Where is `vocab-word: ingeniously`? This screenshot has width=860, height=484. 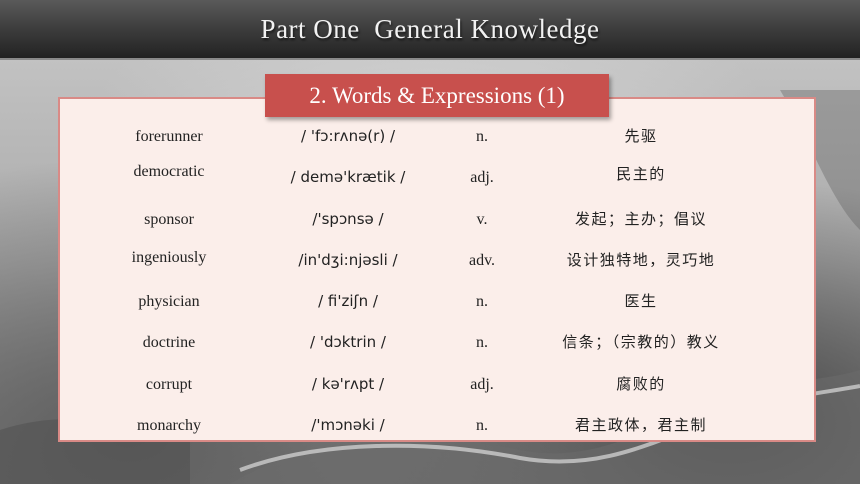 vocab-word: ingeniously is located at coordinates (169, 257).